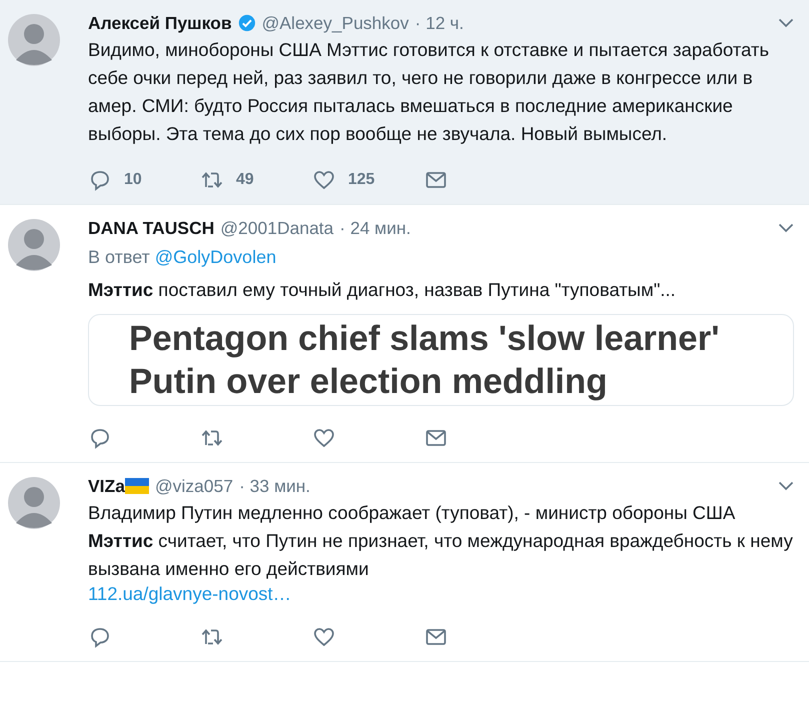 The height and width of the screenshot is (720, 809). I want to click on author-handle: @Alexey_Pushkov, so click(335, 23).